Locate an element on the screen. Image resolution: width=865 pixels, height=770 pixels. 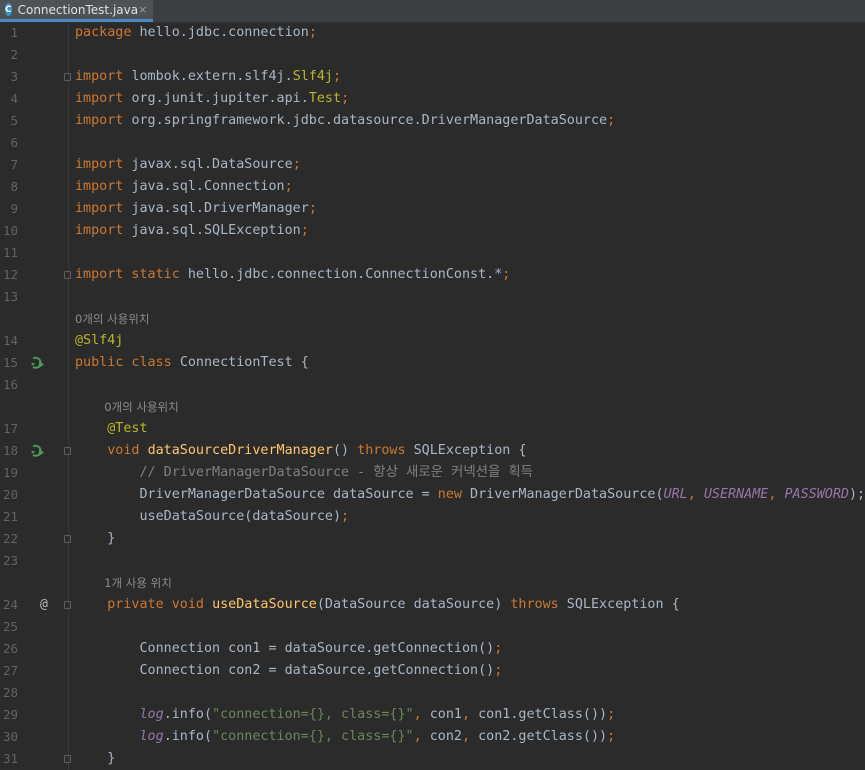
file-tab: C ConnectionTest.java × is located at coordinates (76, 11).